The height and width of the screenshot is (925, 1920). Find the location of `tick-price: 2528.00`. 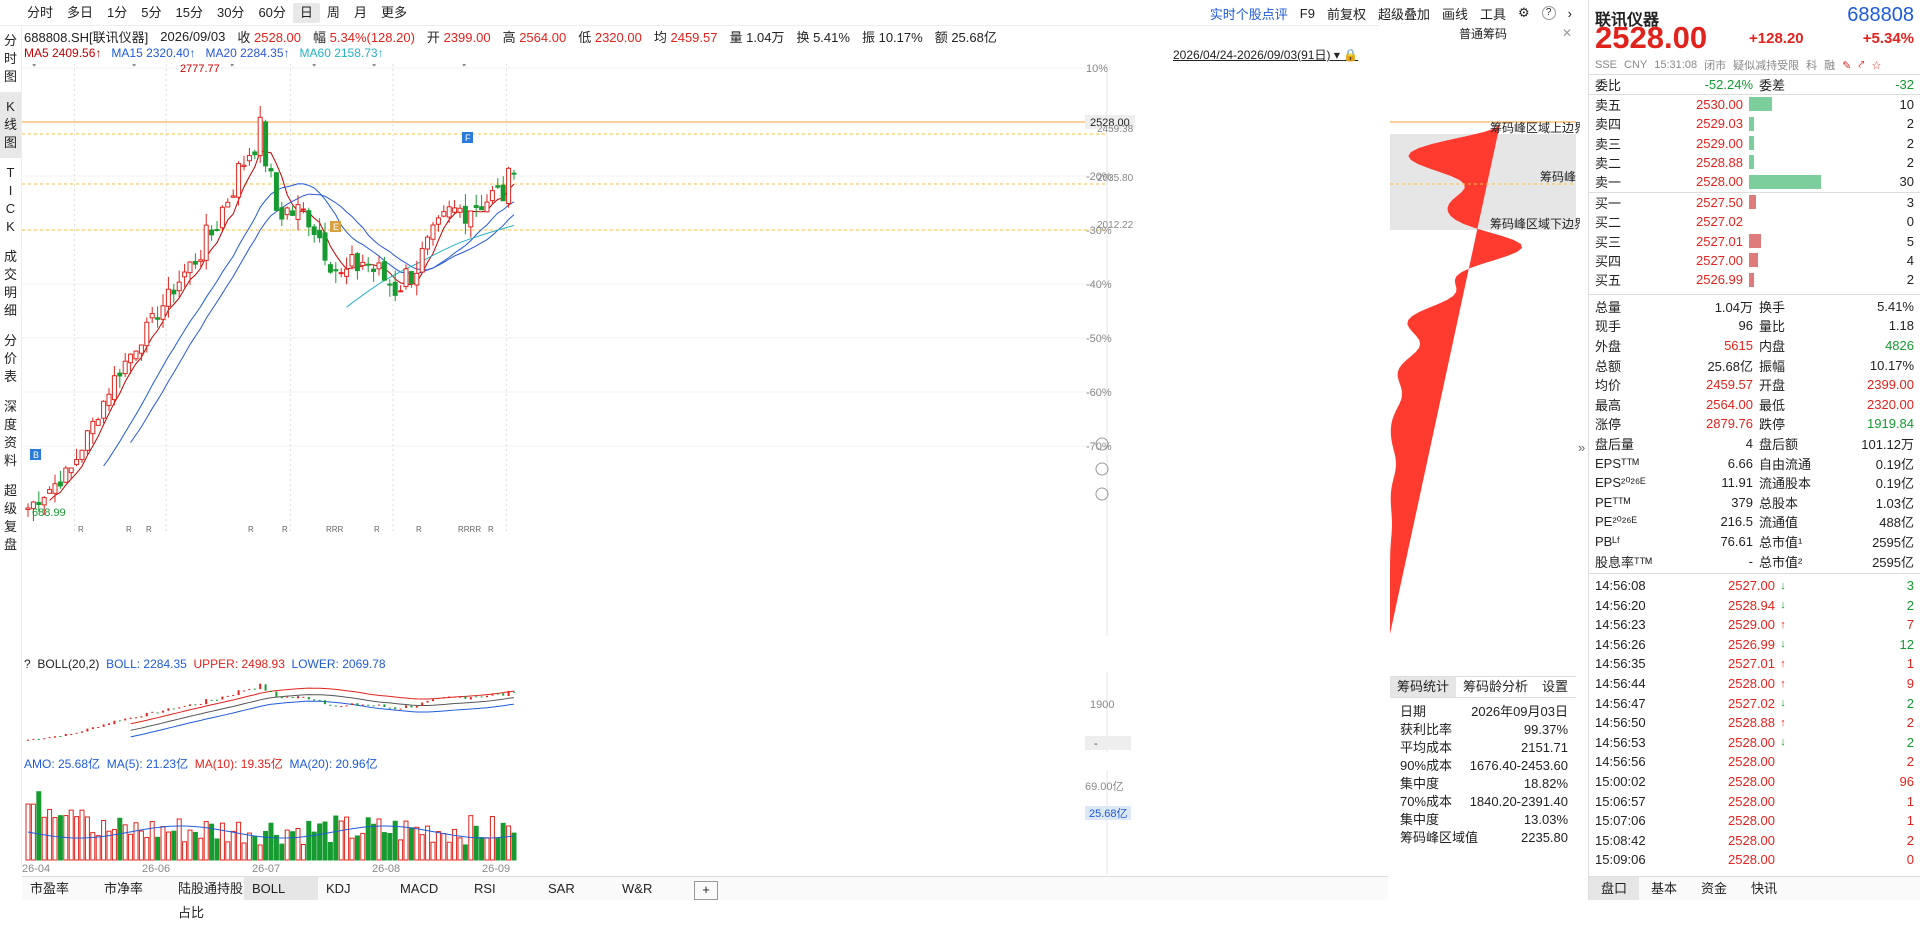

tick-price: 2528.00 is located at coordinates (1751, 742).